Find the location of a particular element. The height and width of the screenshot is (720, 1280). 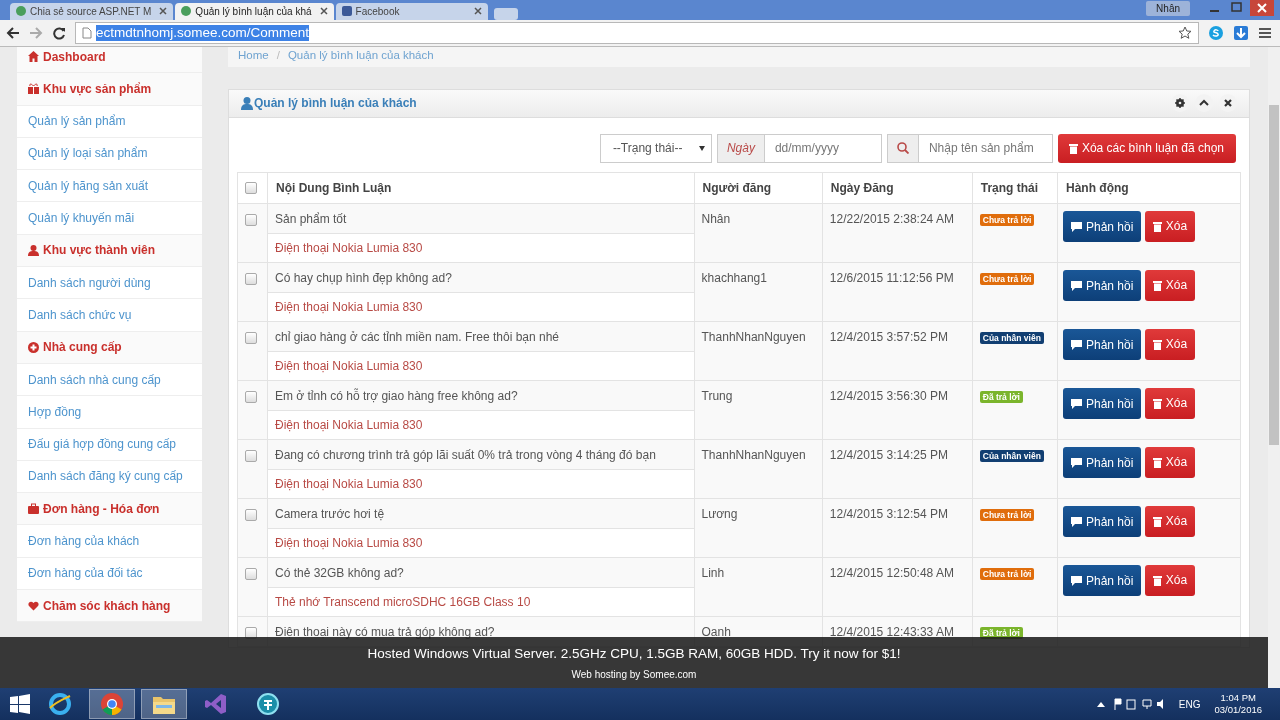

folder-taskbar-icon is located at coordinates (164, 704).